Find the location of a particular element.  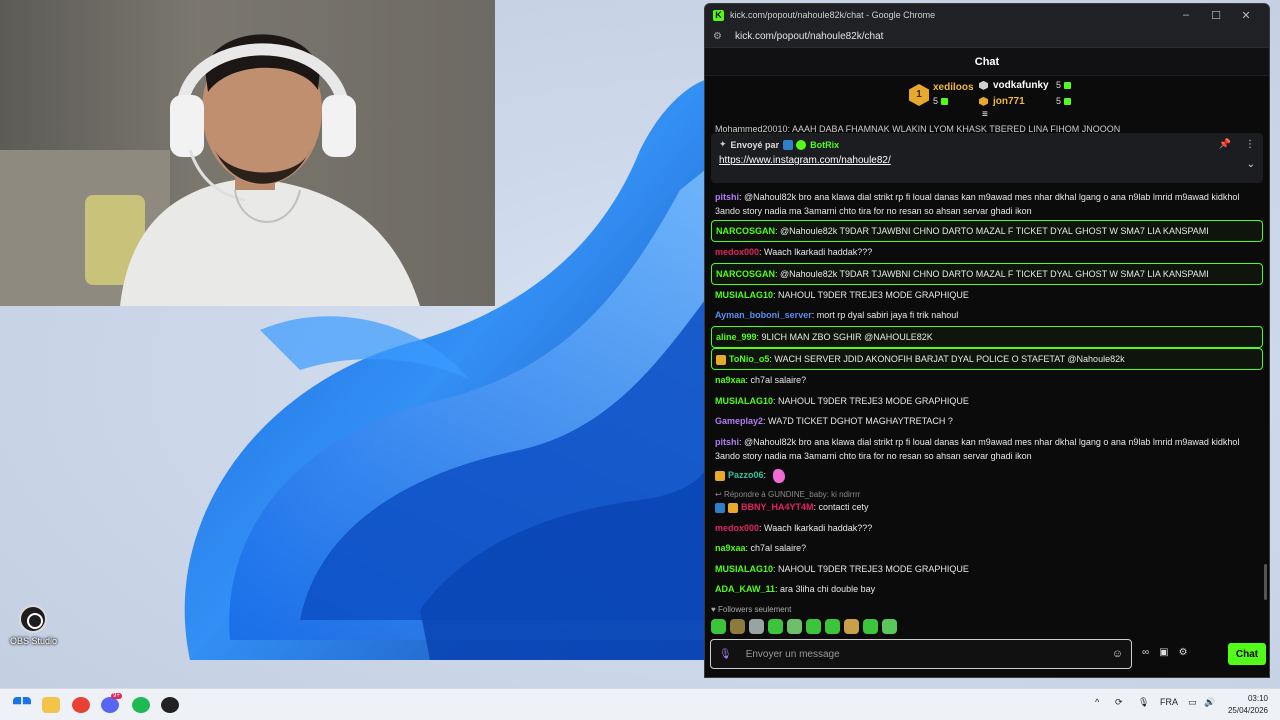

system-clock: 03:10 25/04/2026 is located at coordinates (1248, 705).